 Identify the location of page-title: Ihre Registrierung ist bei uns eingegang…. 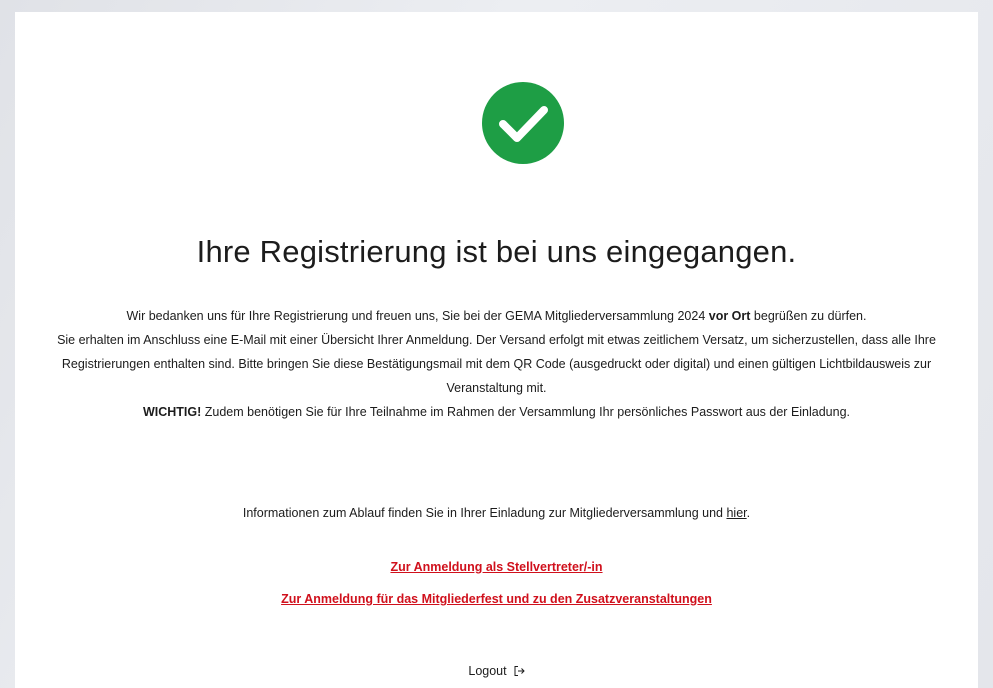
(496, 251).